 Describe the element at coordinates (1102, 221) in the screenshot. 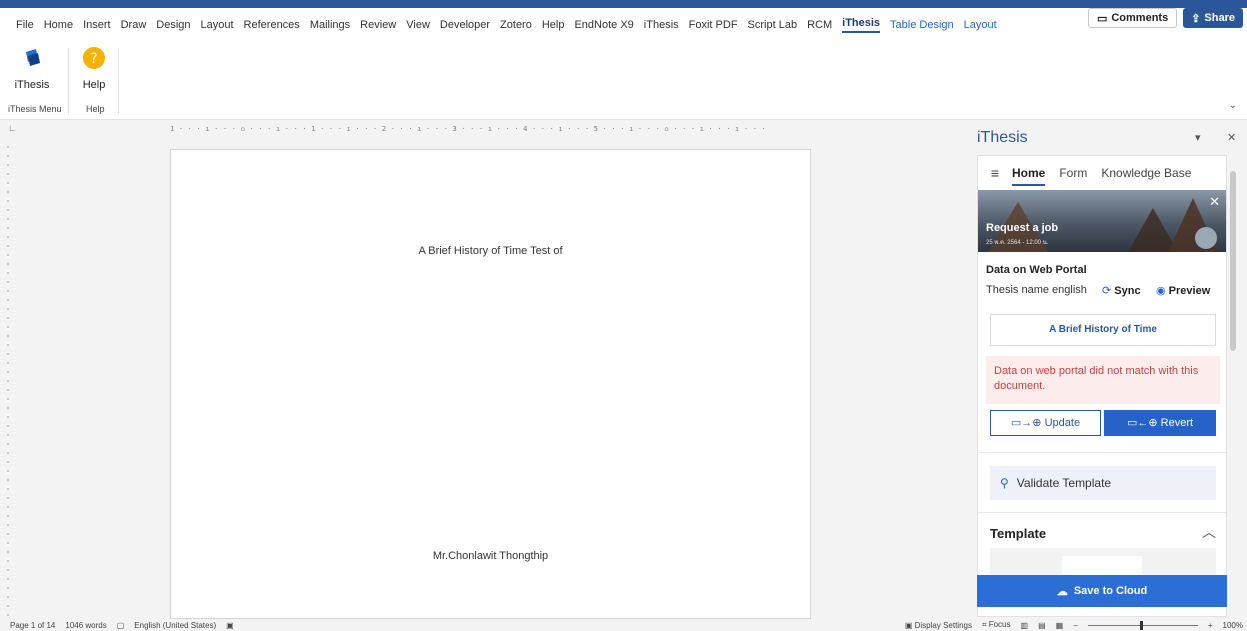

I see `request-job-banner: ✕ Request a job 25 พ.ค. 2564 - 12:00 น.` at that location.